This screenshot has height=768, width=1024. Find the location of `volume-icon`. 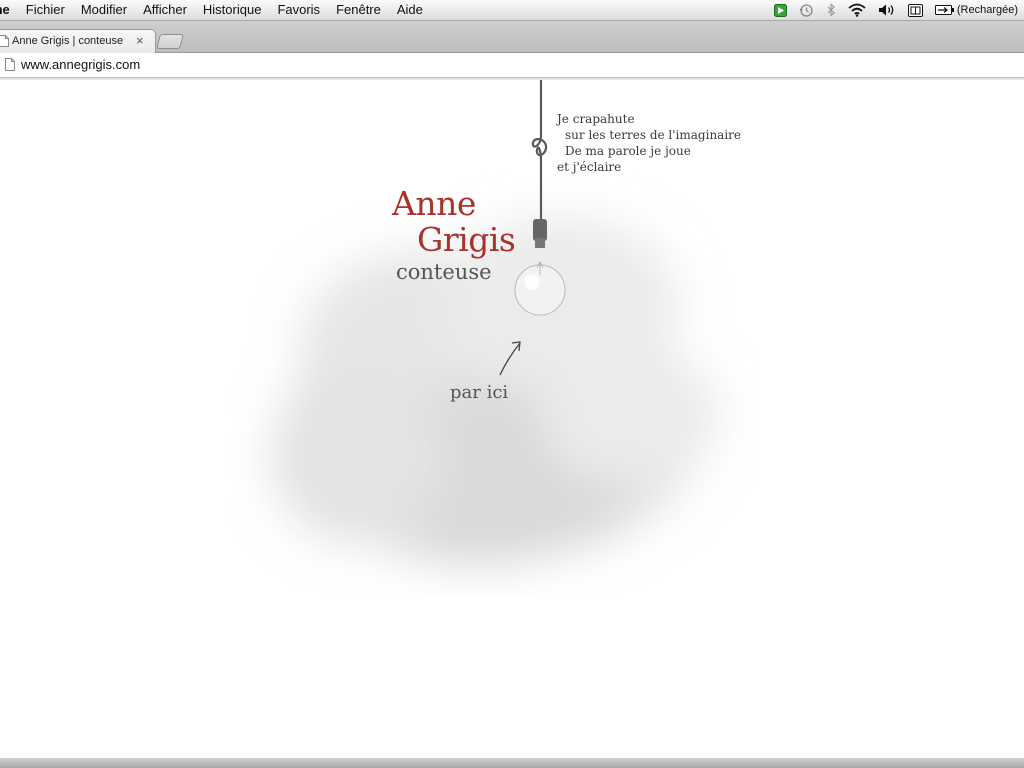

volume-icon is located at coordinates (887, 10).